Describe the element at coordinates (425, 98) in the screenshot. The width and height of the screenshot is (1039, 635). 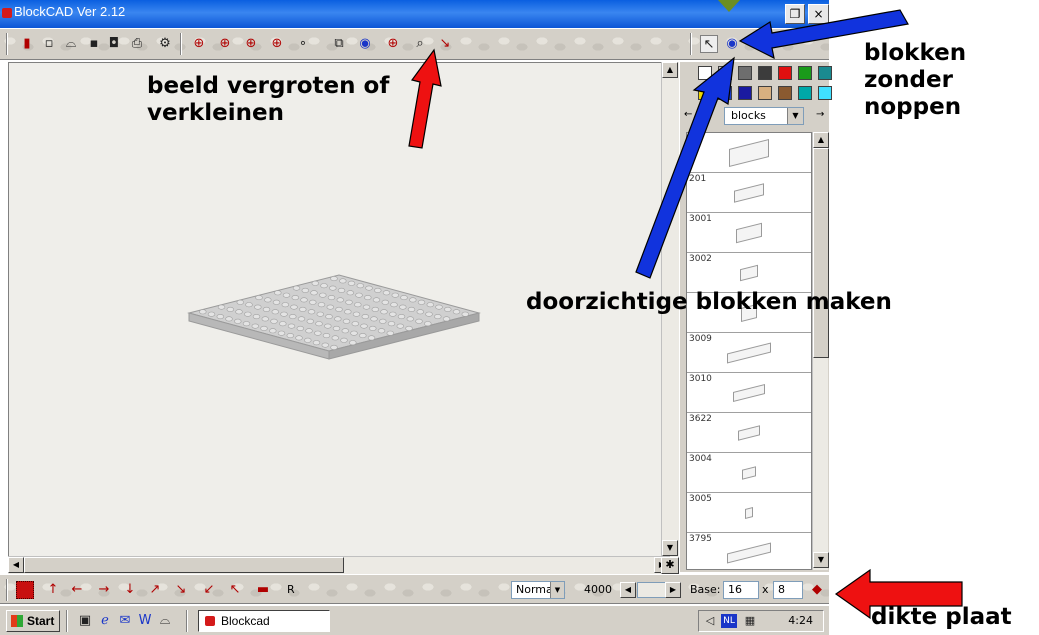
I see `red-arrow-zoom` at that location.